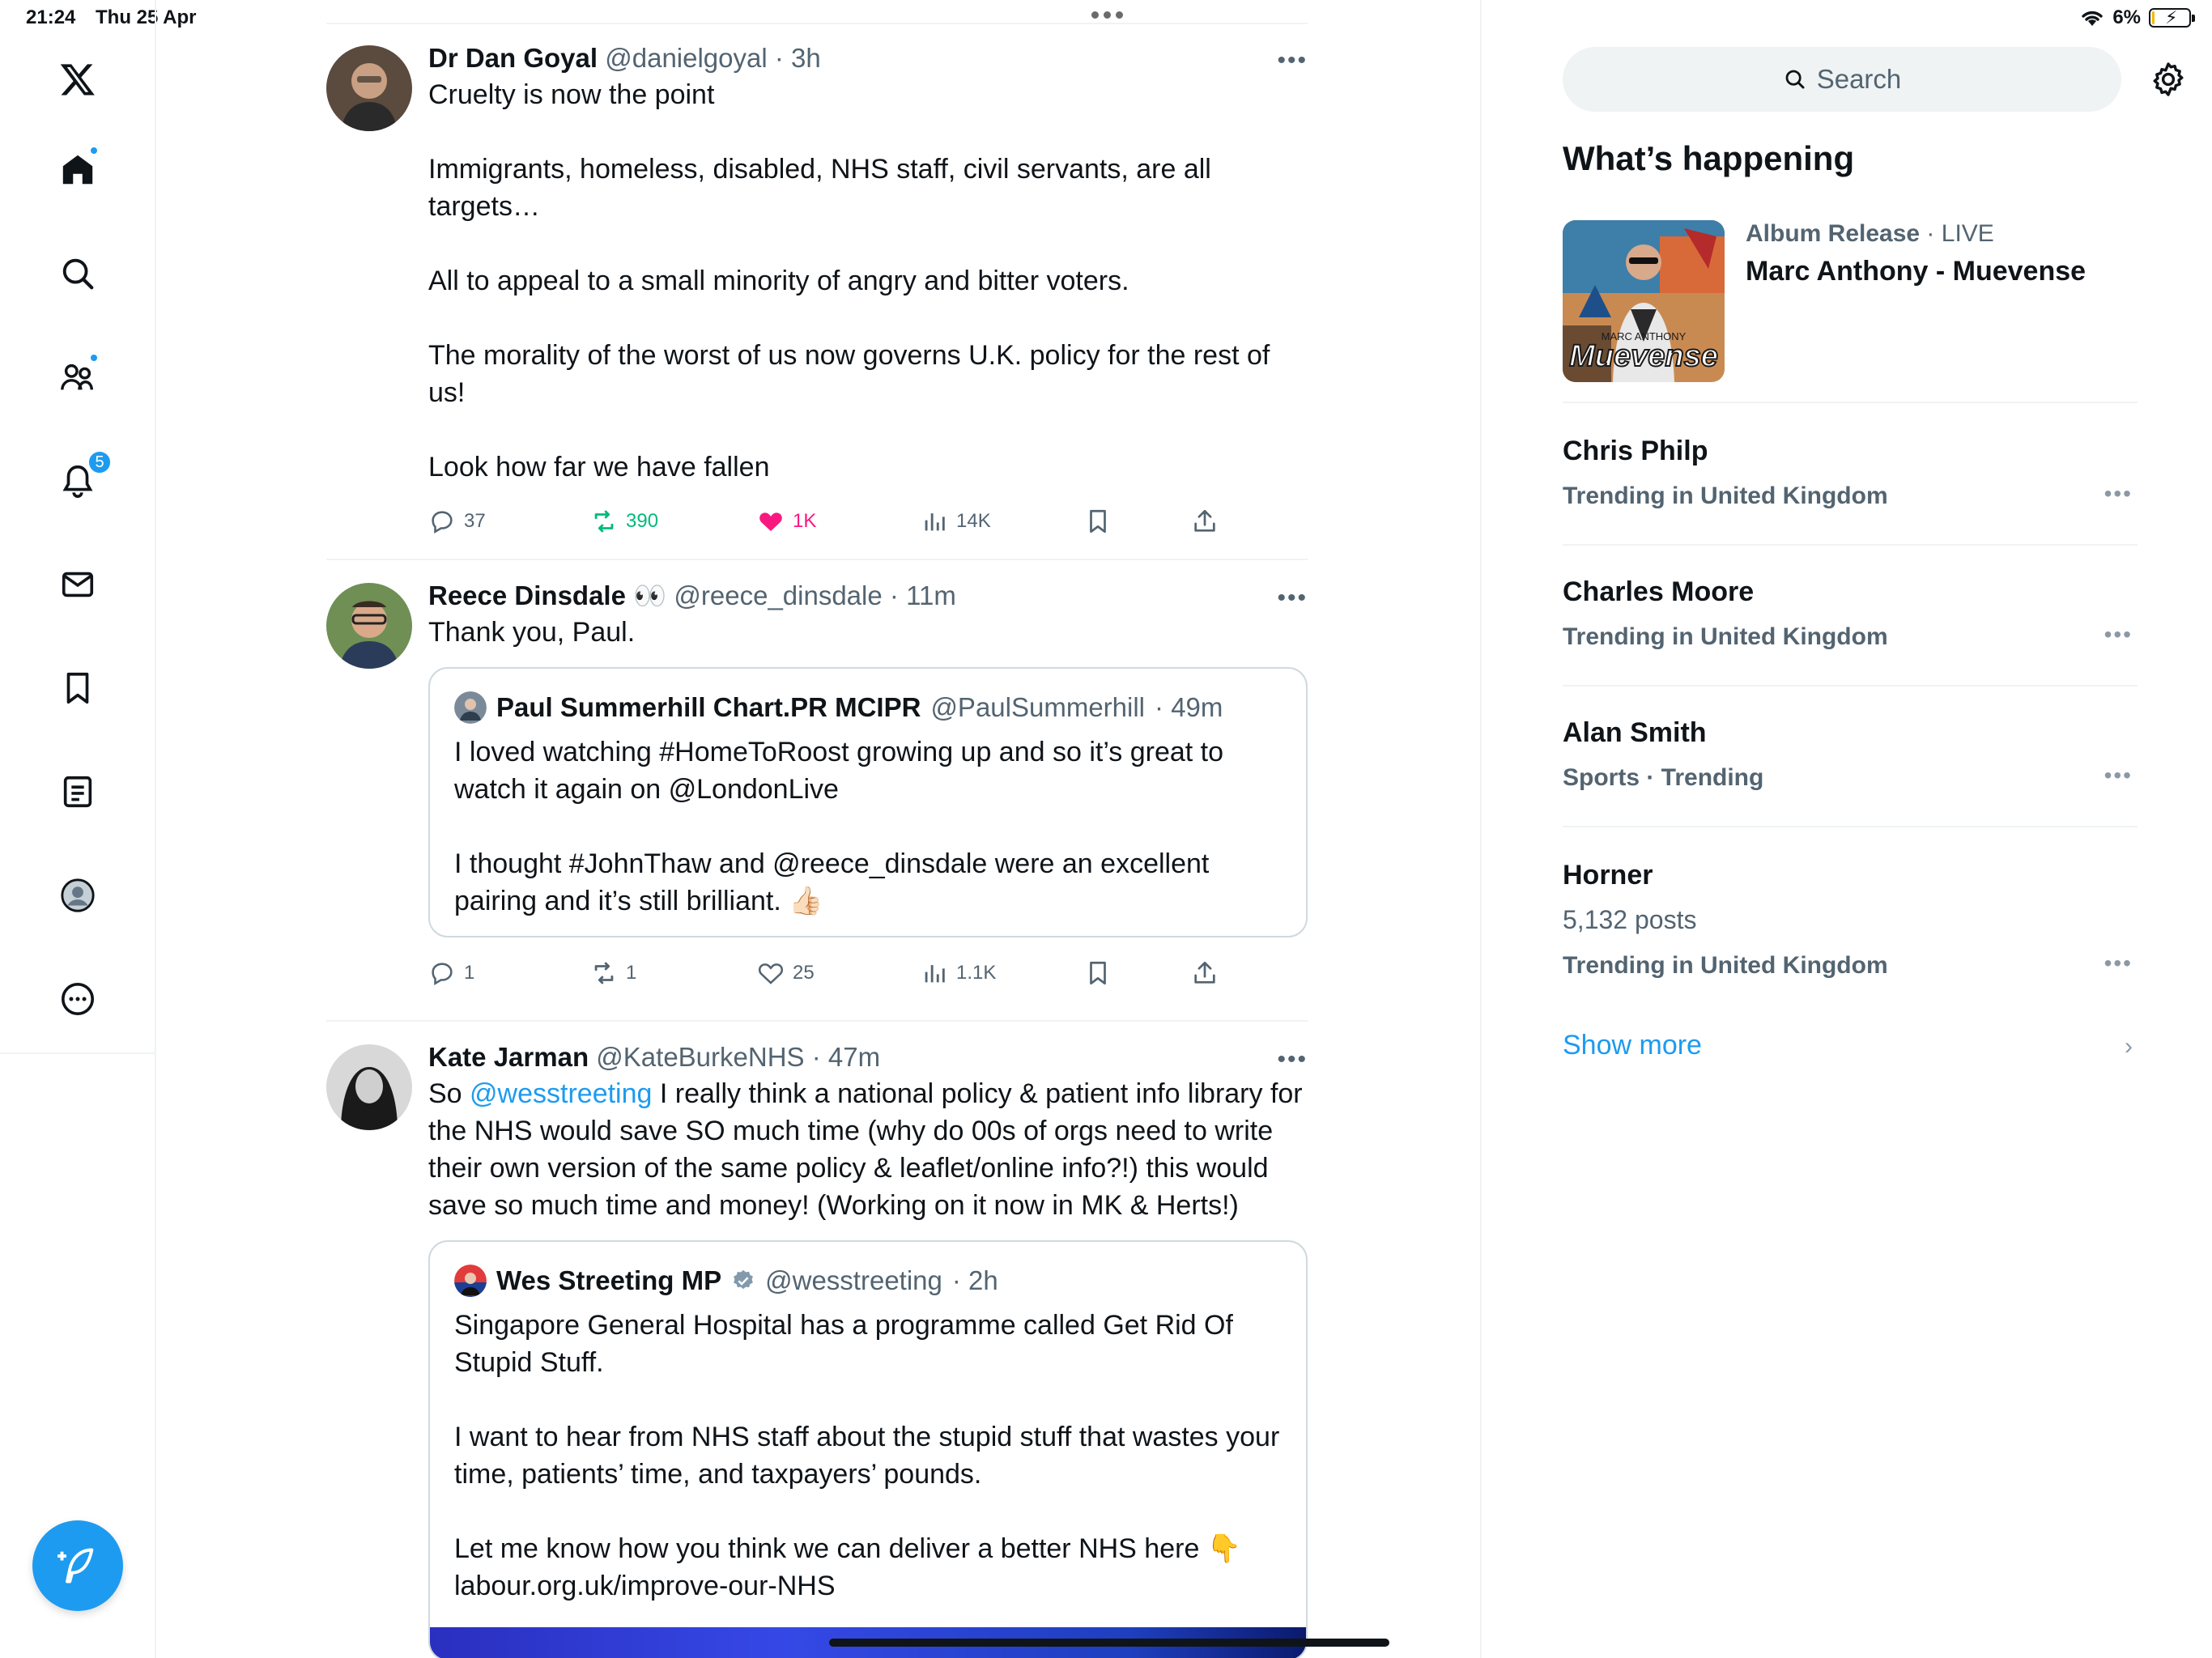 The height and width of the screenshot is (1658, 2212). Describe the element at coordinates (99, 462) in the screenshot. I see `notifications-count-badge: 5` at that location.